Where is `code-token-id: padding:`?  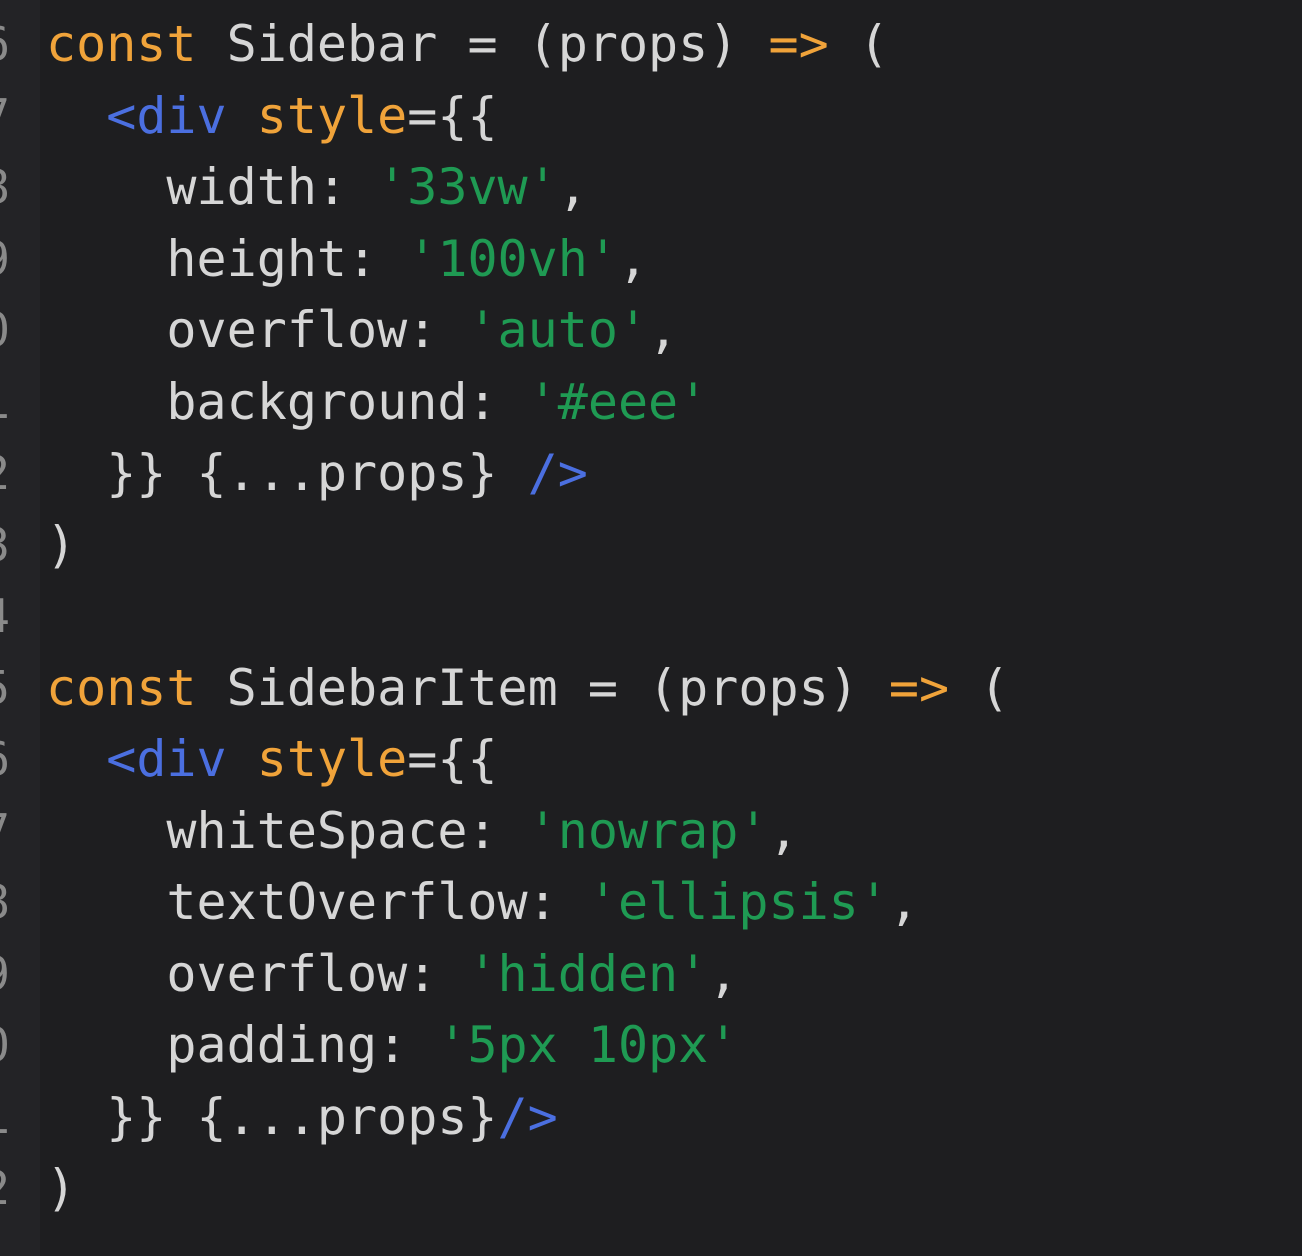 code-token-id: padding: is located at coordinates (242, 1045).